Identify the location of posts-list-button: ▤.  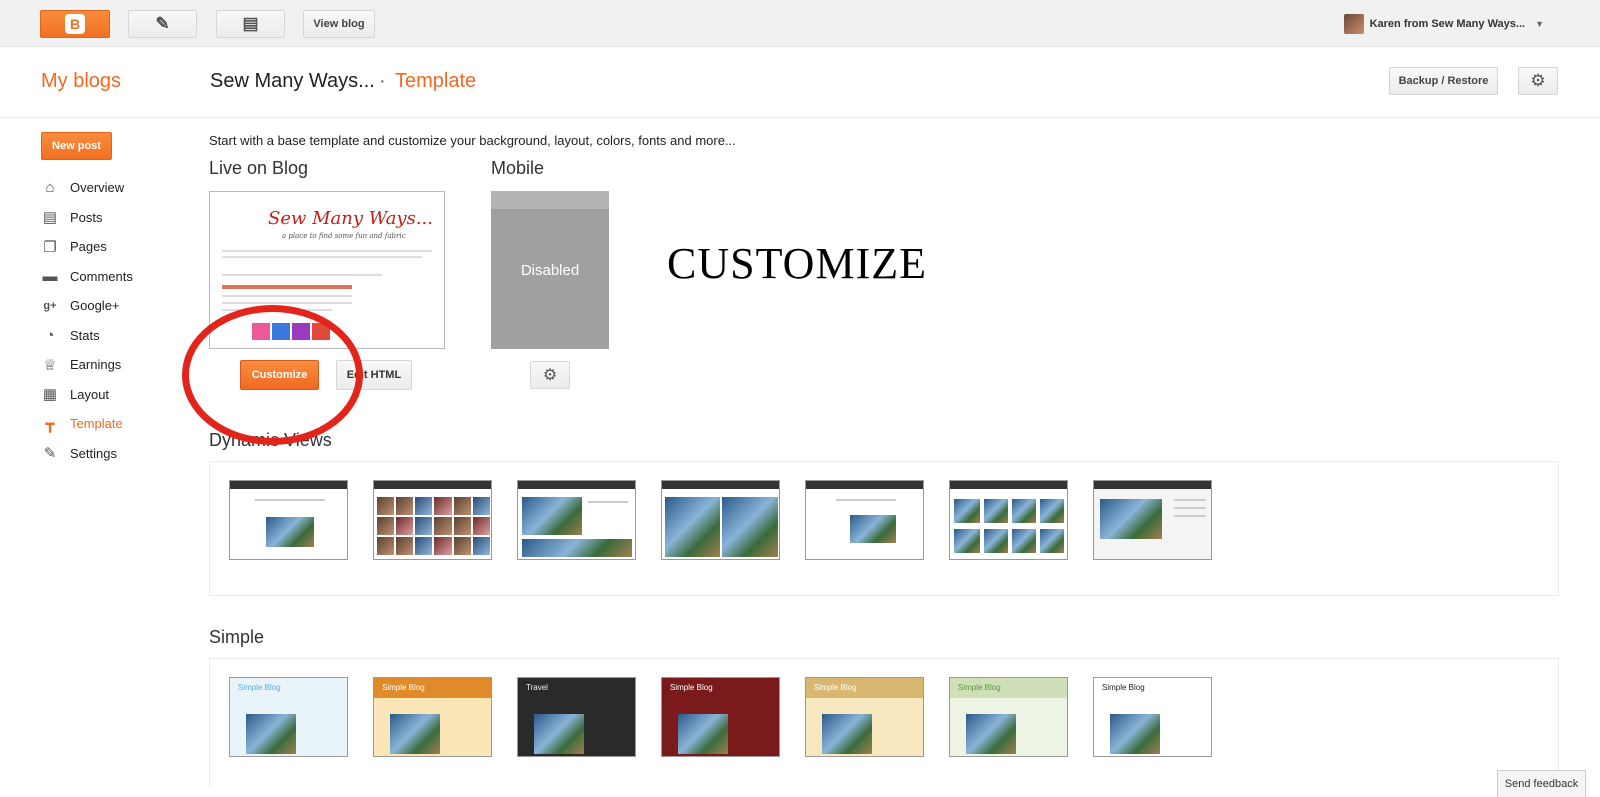
(250, 24).